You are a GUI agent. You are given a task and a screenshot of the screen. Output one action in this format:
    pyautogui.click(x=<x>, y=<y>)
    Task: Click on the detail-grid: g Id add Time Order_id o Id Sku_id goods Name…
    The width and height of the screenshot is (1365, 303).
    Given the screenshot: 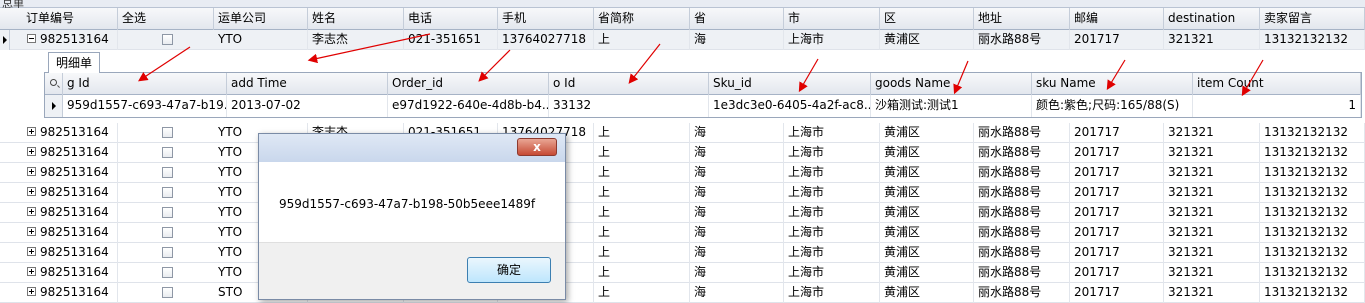 What is the action you would take?
    pyautogui.click(x=703, y=95)
    